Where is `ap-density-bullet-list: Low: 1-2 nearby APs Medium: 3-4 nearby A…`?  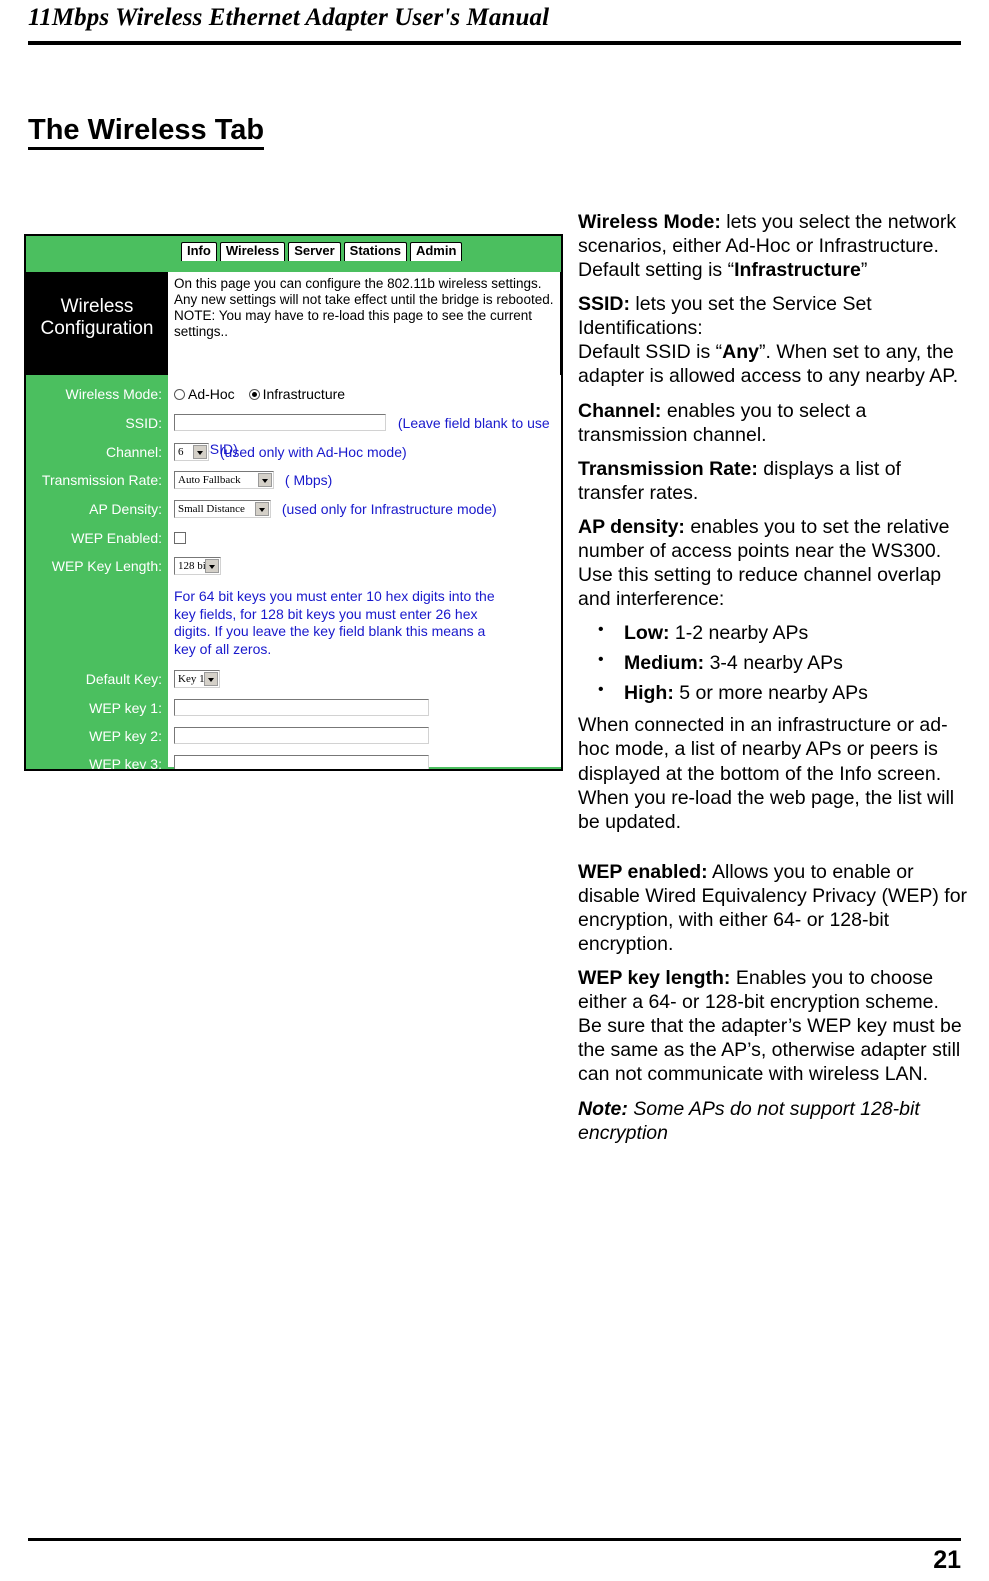 ap-density-bullet-list: Low: 1-2 nearby APs Medium: 3-4 nearby A… is located at coordinates (773, 662).